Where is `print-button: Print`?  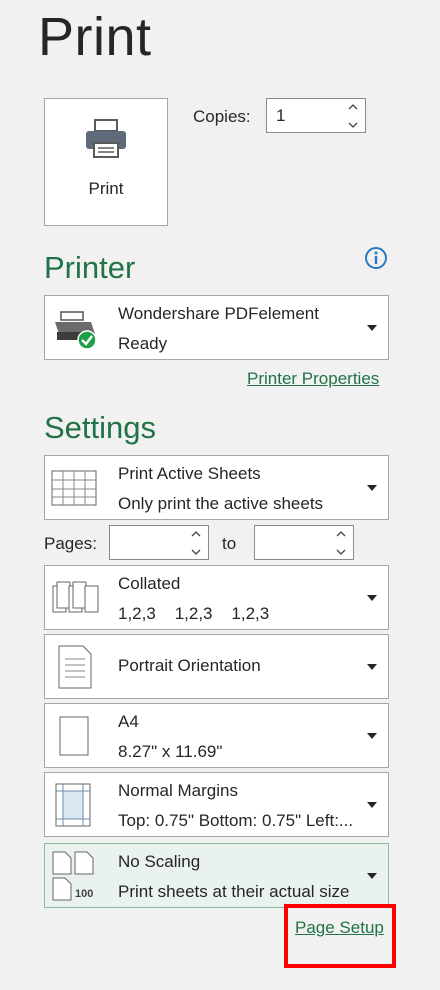
print-button: Print is located at coordinates (106, 162).